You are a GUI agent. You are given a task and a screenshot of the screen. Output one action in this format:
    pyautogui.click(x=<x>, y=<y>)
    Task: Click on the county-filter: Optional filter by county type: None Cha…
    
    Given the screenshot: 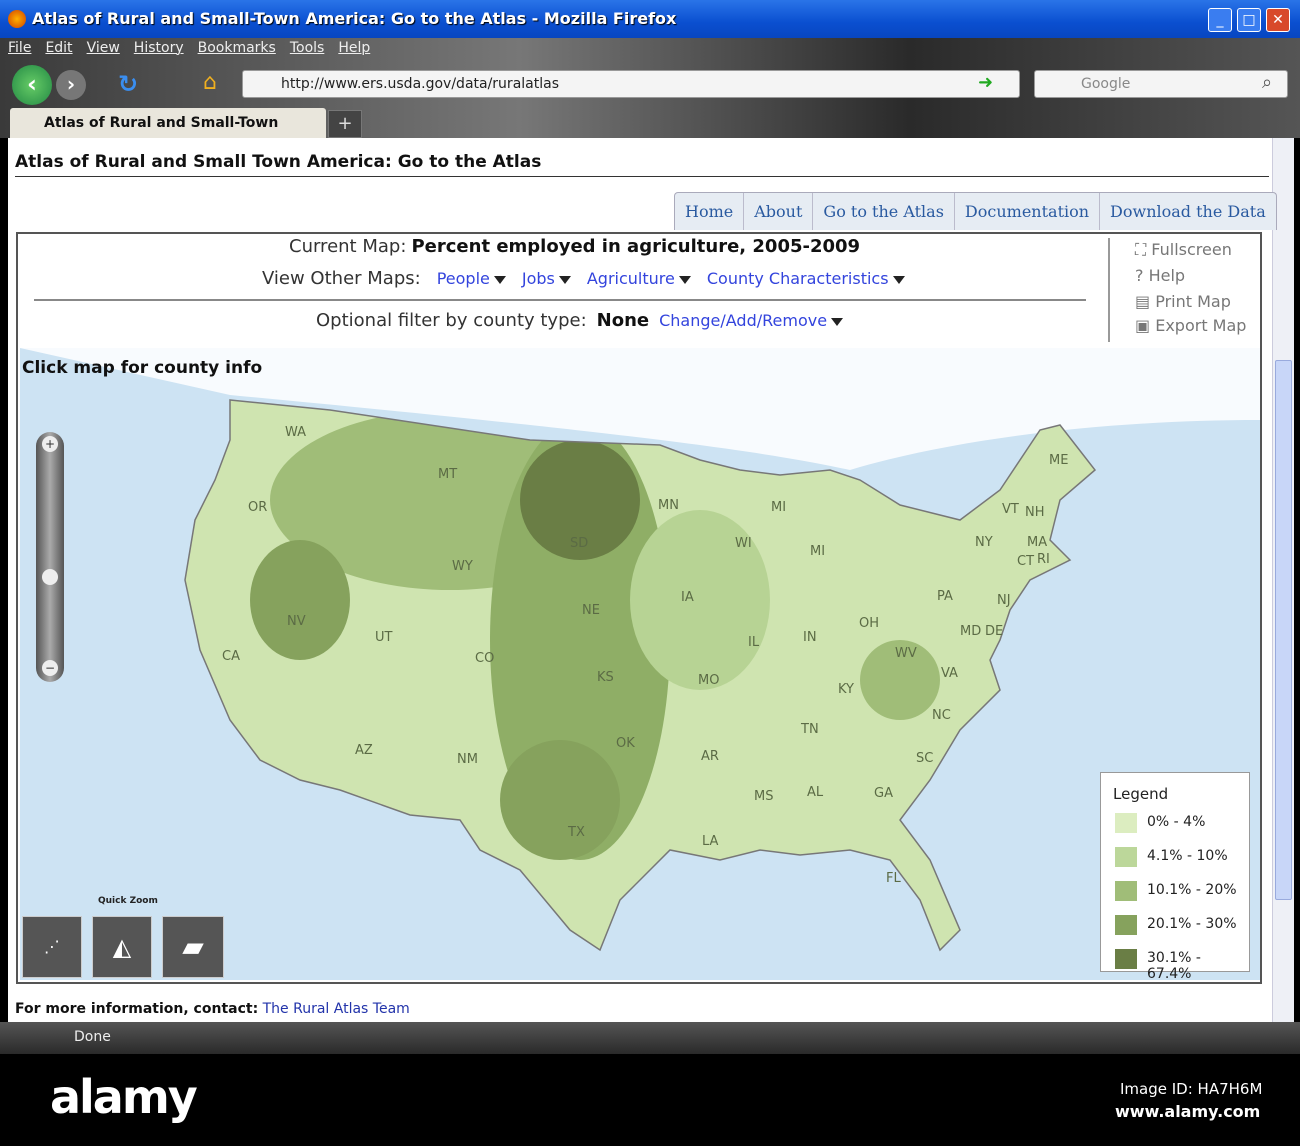 What is the action you would take?
    pyautogui.click(x=580, y=320)
    